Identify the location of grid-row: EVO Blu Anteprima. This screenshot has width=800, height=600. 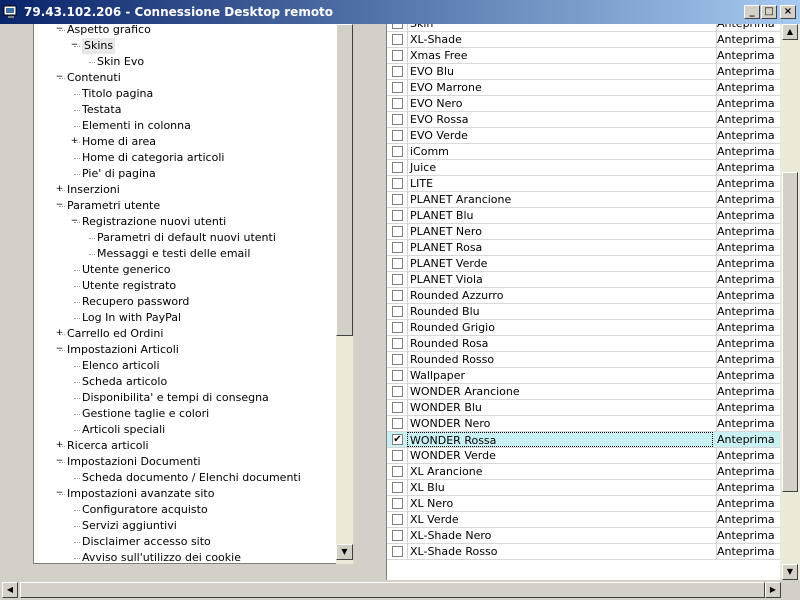
(583, 72).